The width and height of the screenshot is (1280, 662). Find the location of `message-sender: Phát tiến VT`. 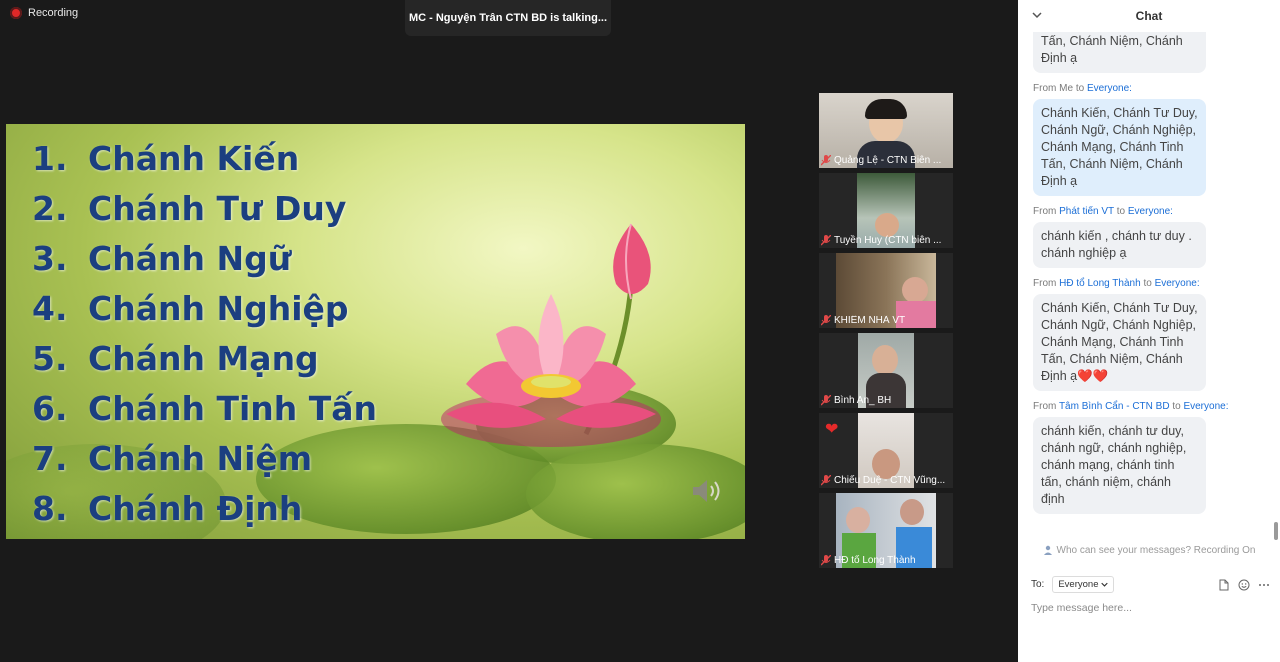

message-sender: Phát tiến VT is located at coordinates (1086, 211).